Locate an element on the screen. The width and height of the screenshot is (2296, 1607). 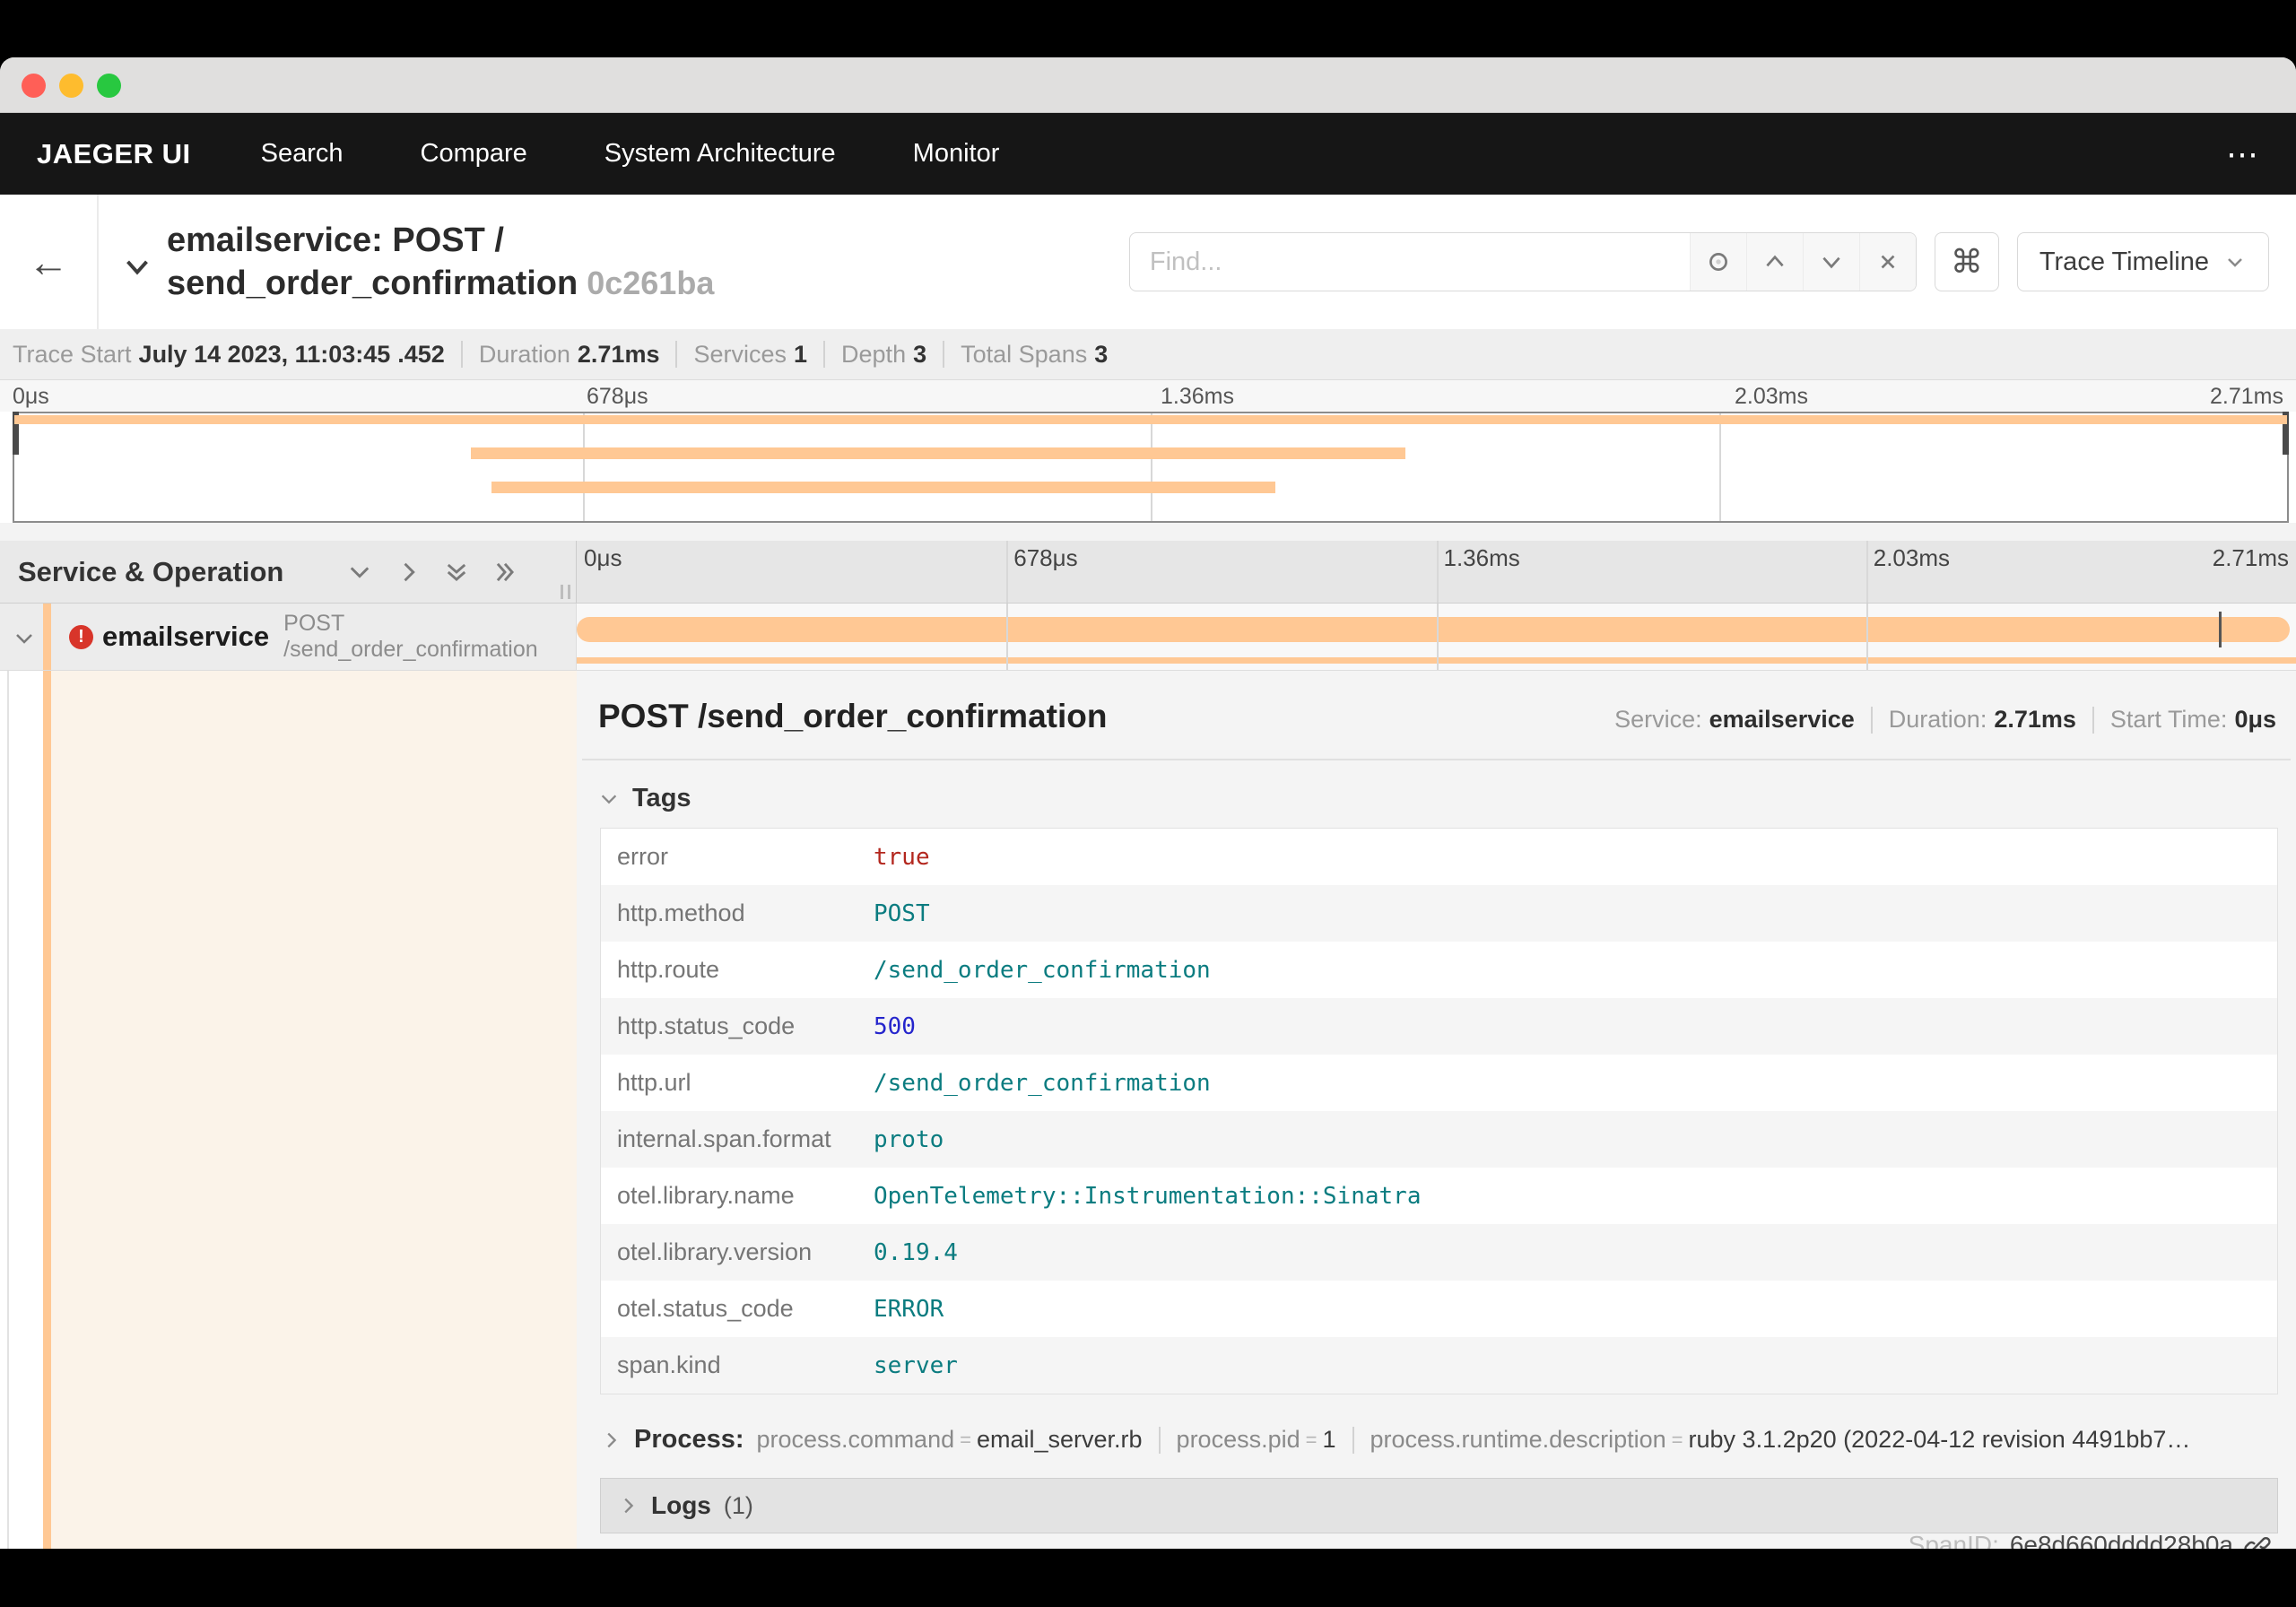
span-collapse-chevron-down-icon is located at coordinates (24, 641).